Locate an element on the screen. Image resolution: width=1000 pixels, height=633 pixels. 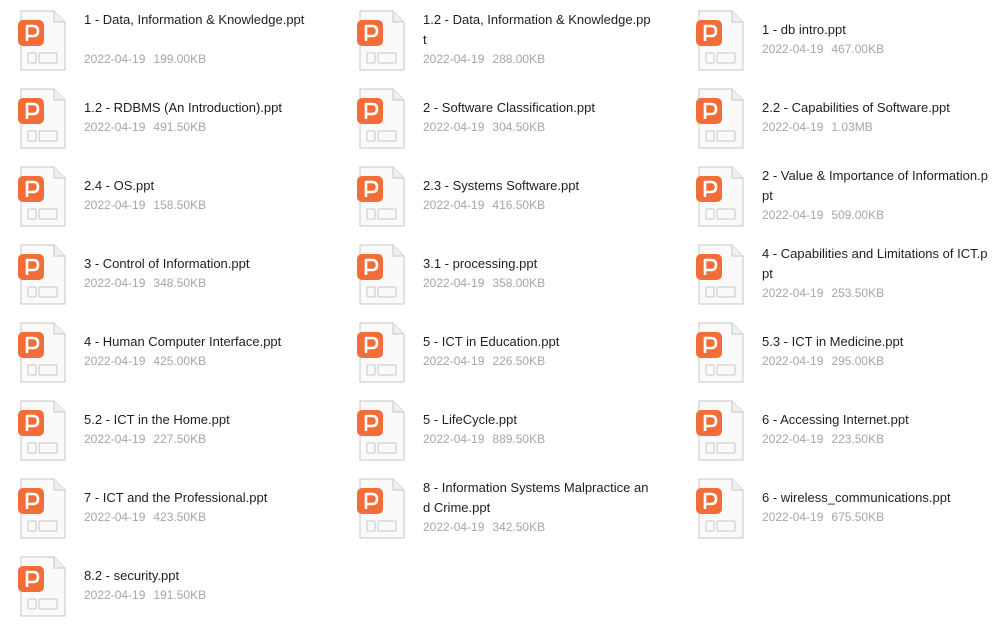
file-size: 191.50KB is located at coordinates (180, 595).